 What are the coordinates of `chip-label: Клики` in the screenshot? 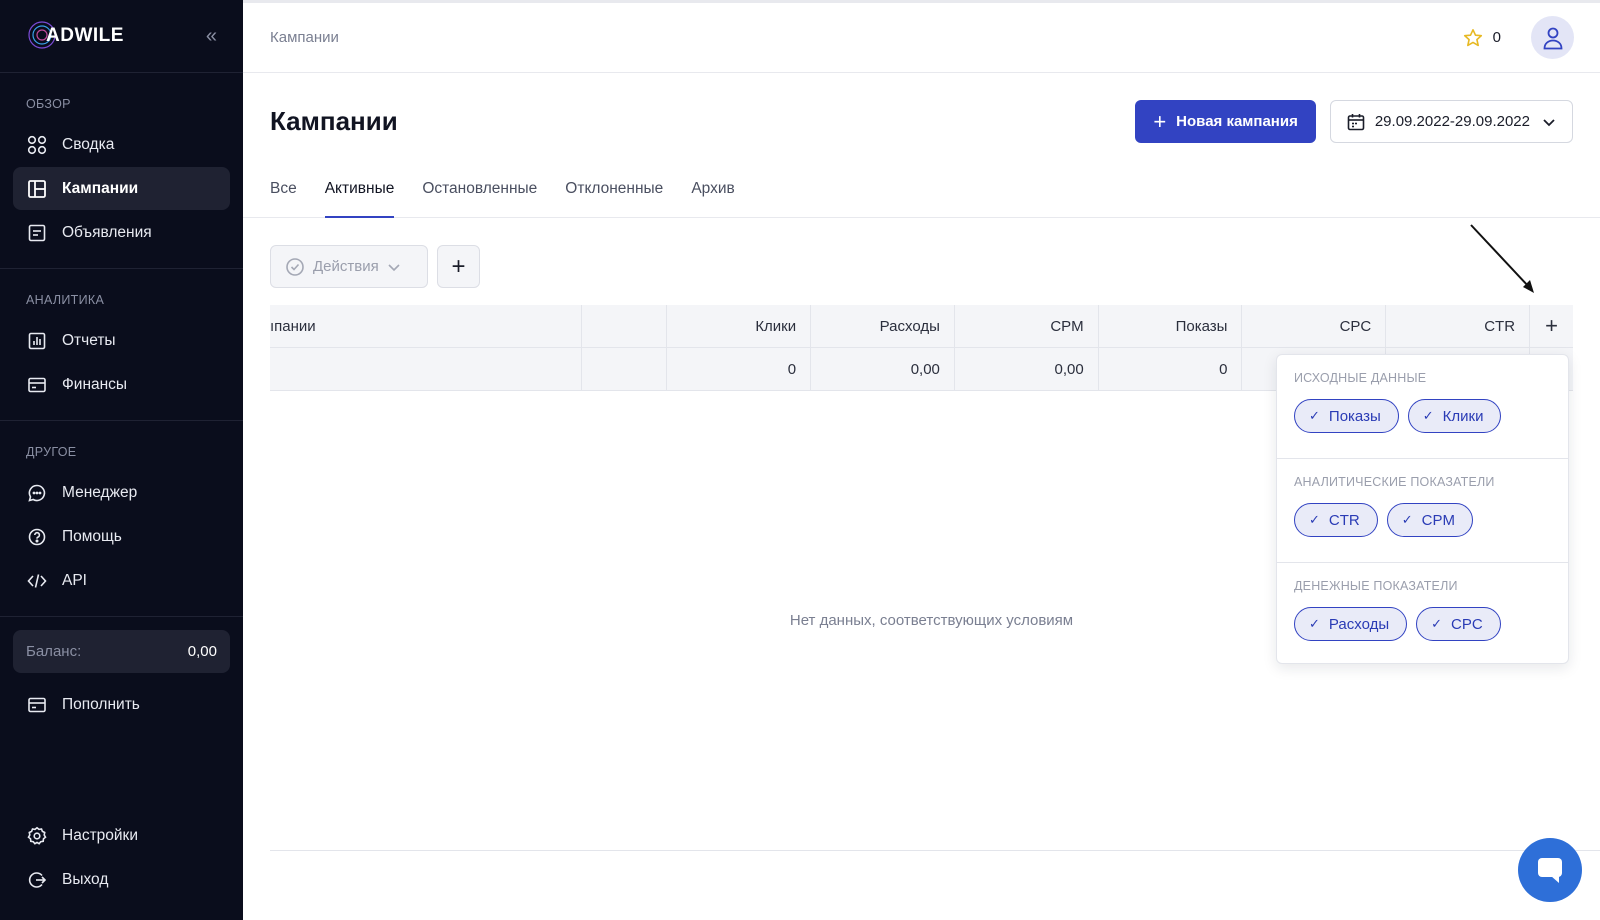 It's located at (1463, 416).